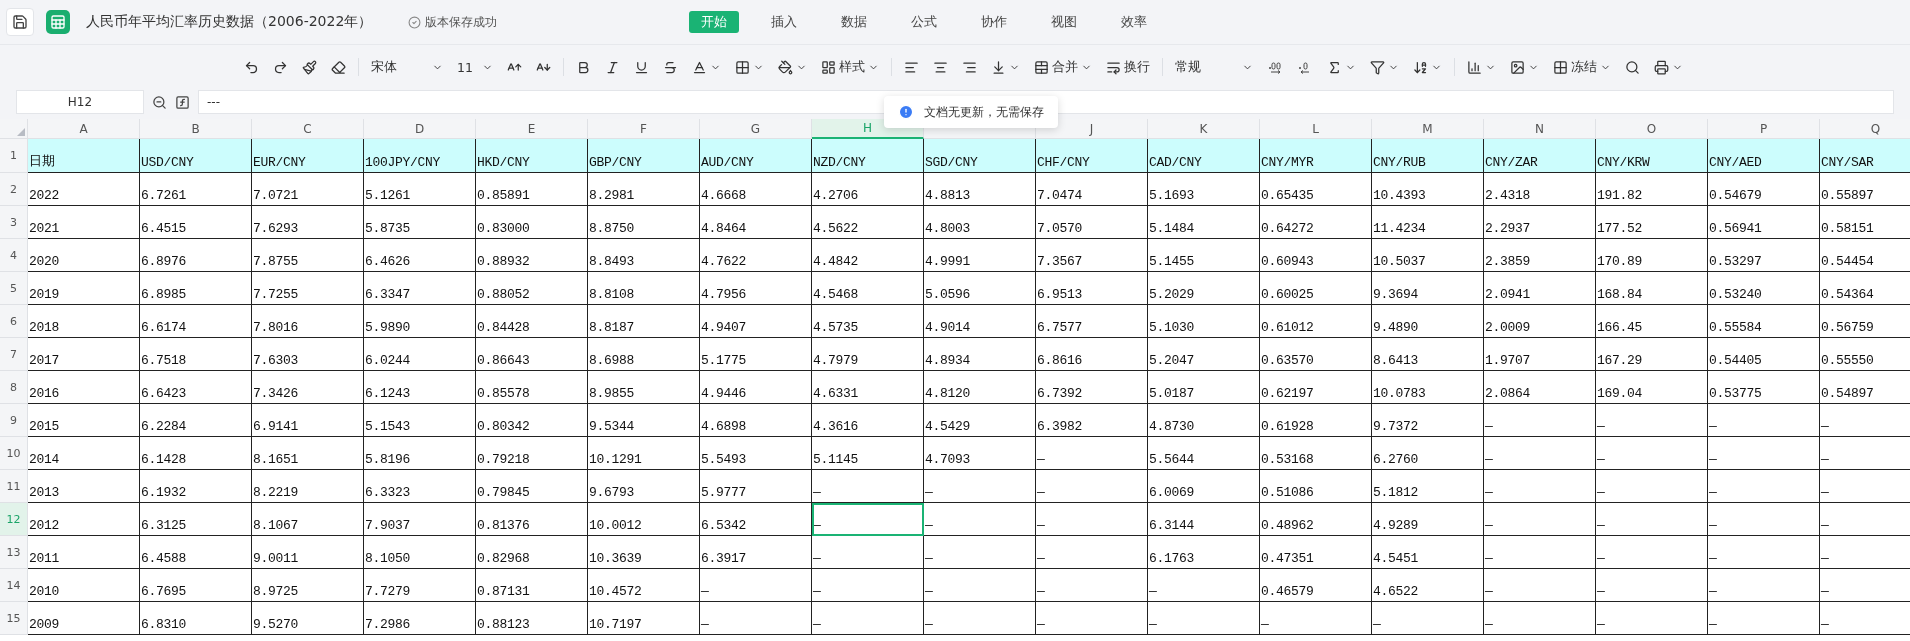 This screenshot has width=1910, height=641. I want to click on row-header: 10, so click(14, 453).